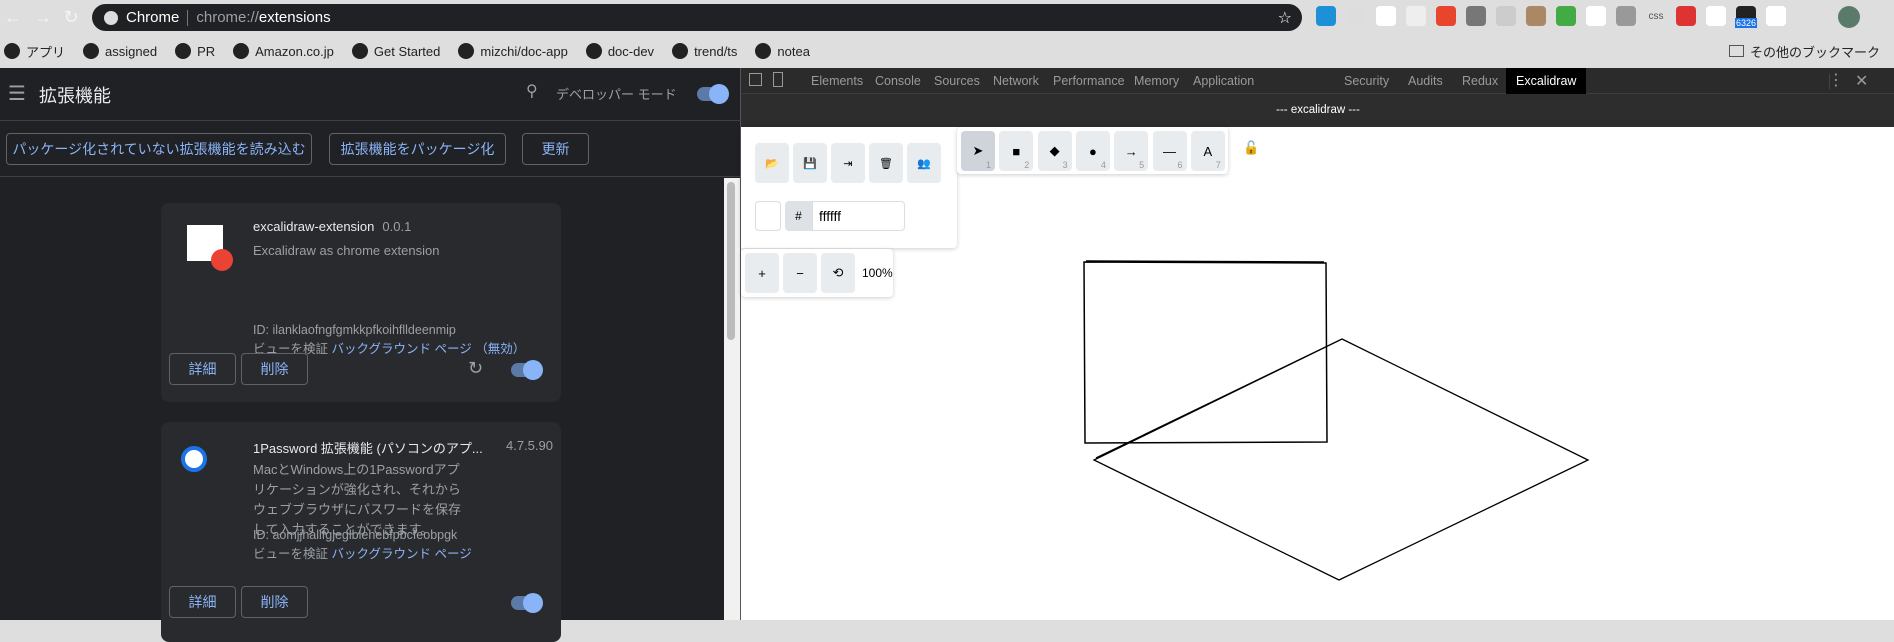 The width and height of the screenshot is (1894, 642). Describe the element at coordinates (1596, 16) in the screenshot. I see `a-circle-icon` at that location.